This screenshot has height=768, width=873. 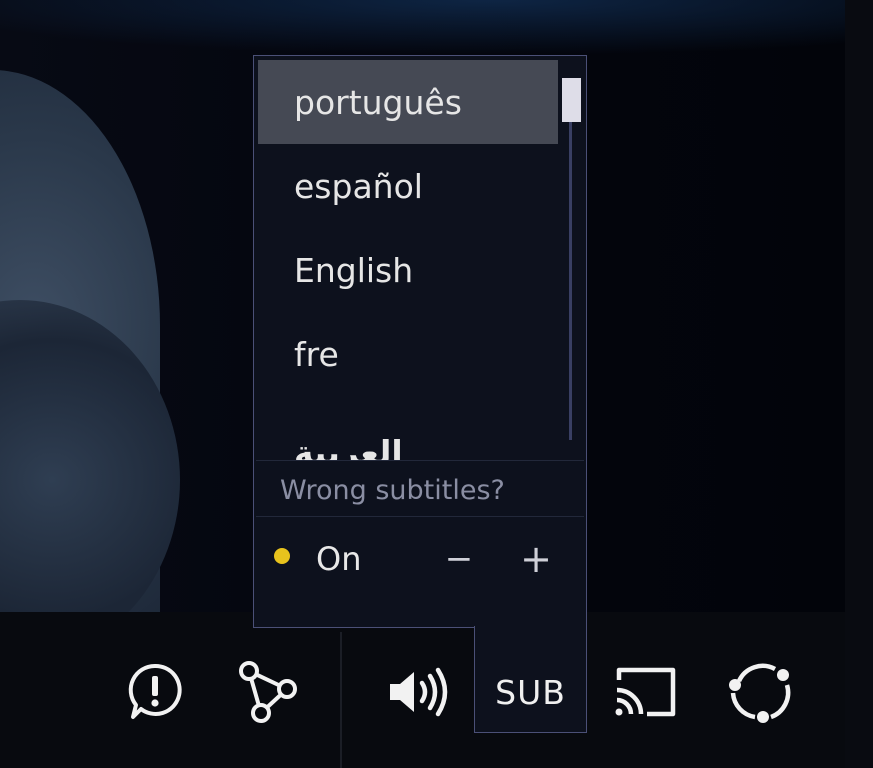 I want to click on cast-icon, so click(x=645, y=692).